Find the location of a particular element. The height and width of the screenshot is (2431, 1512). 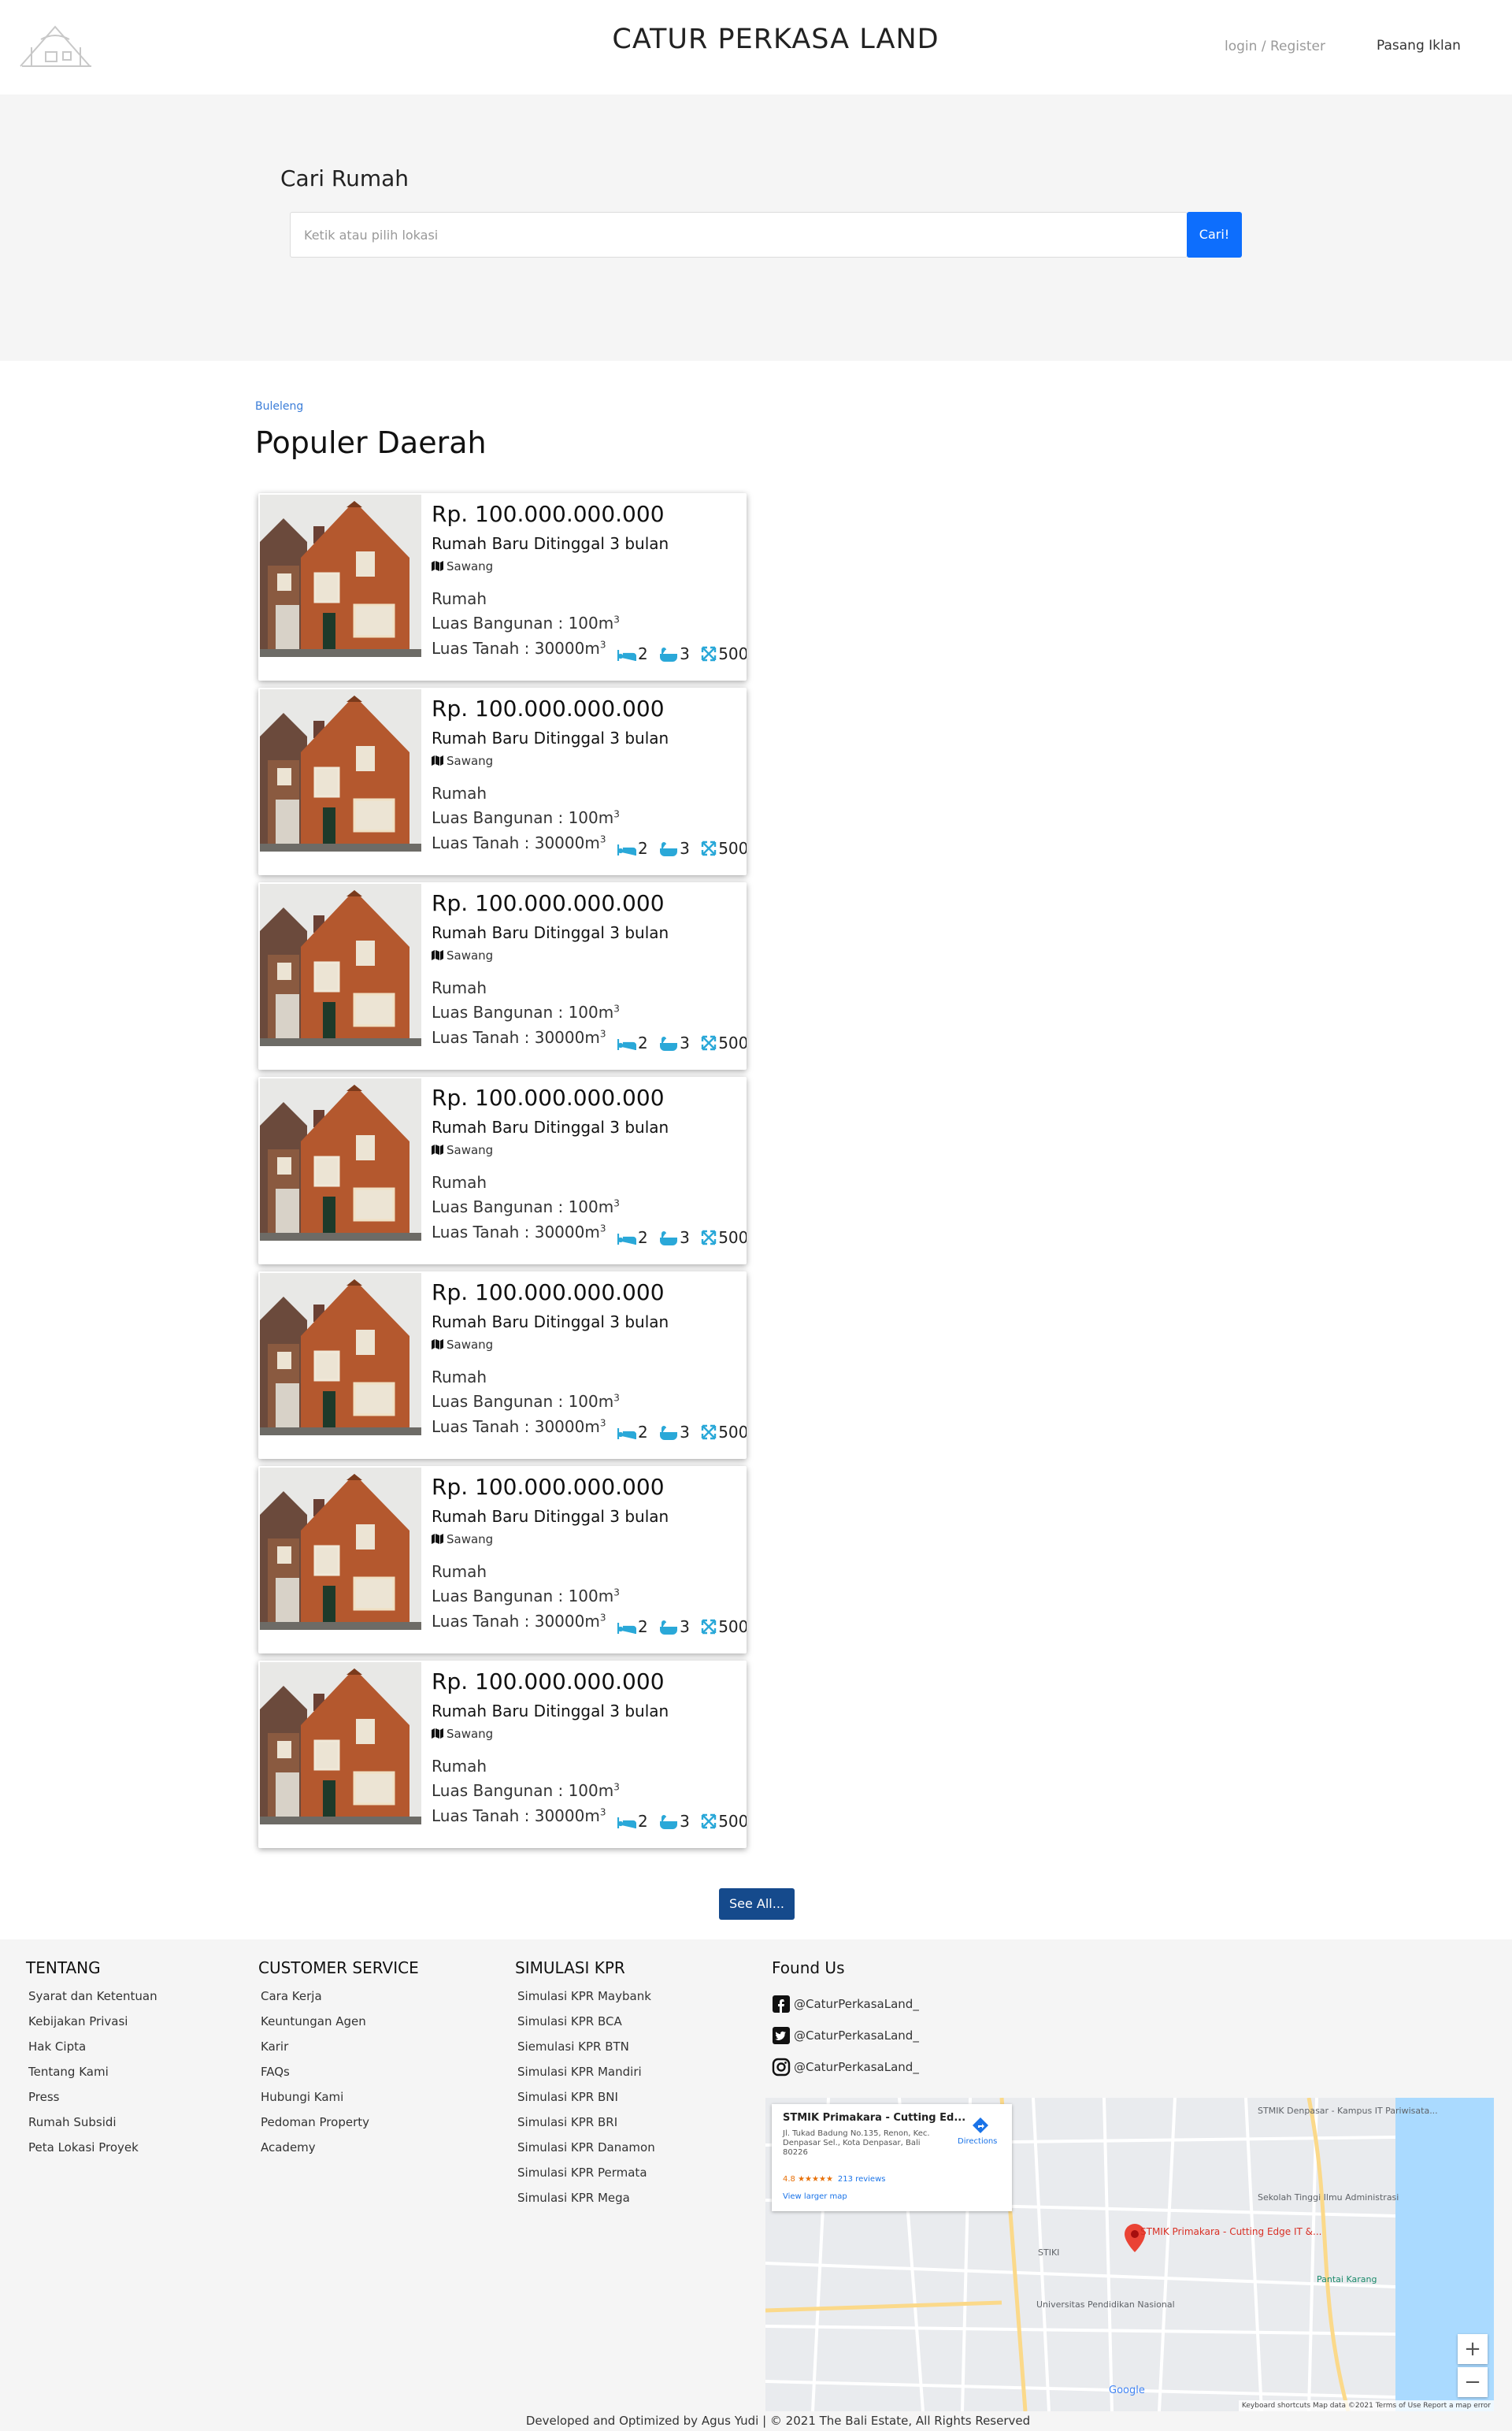

directions-link: Directions is located at coordinates (977, 2141).